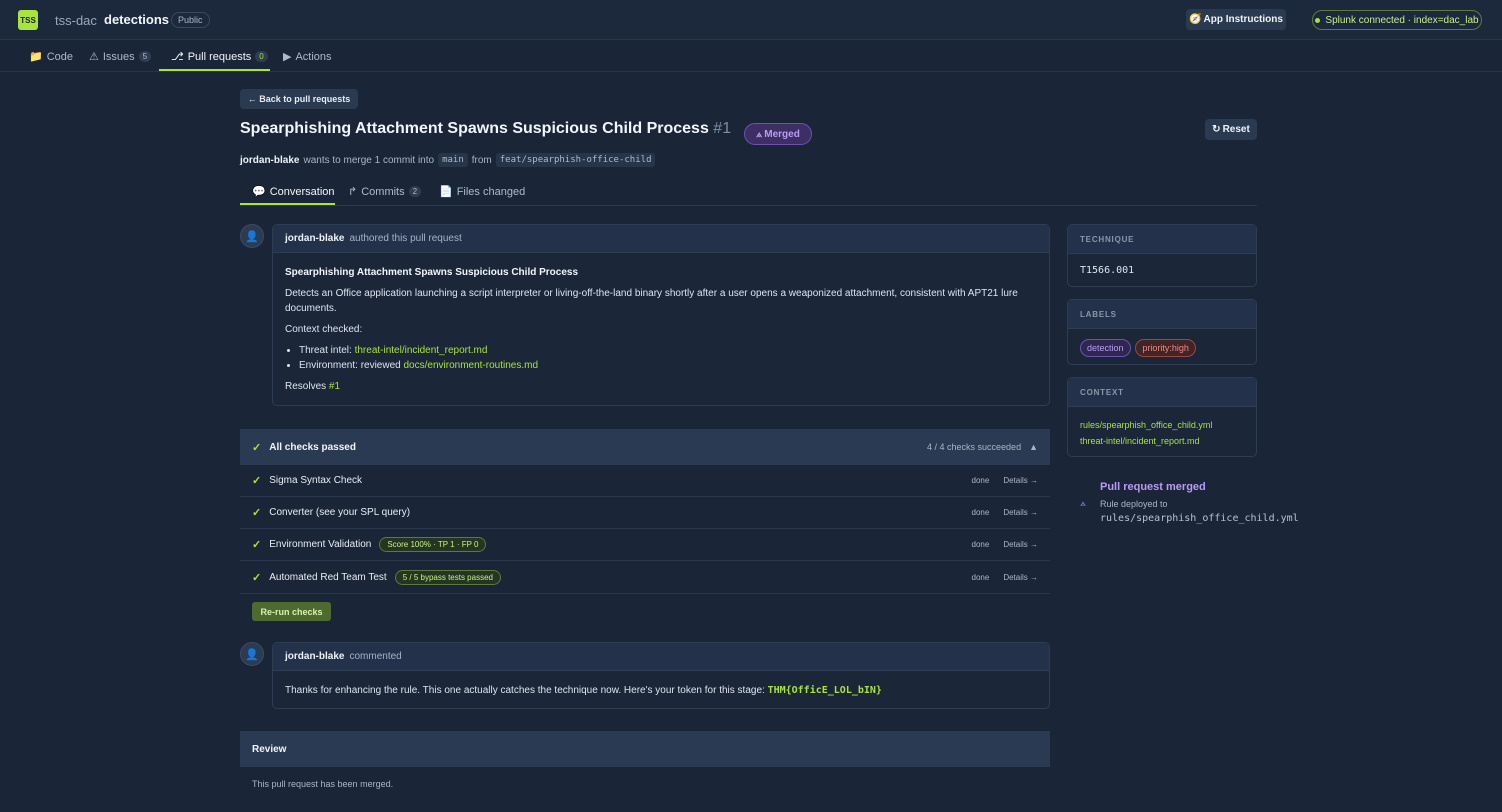 The width and height of the screenshot is (1502, 812). What do you see at coordinates (145, 56) in the screenshot?
I see `issues-count: 5` at bounding box center [145, 56].